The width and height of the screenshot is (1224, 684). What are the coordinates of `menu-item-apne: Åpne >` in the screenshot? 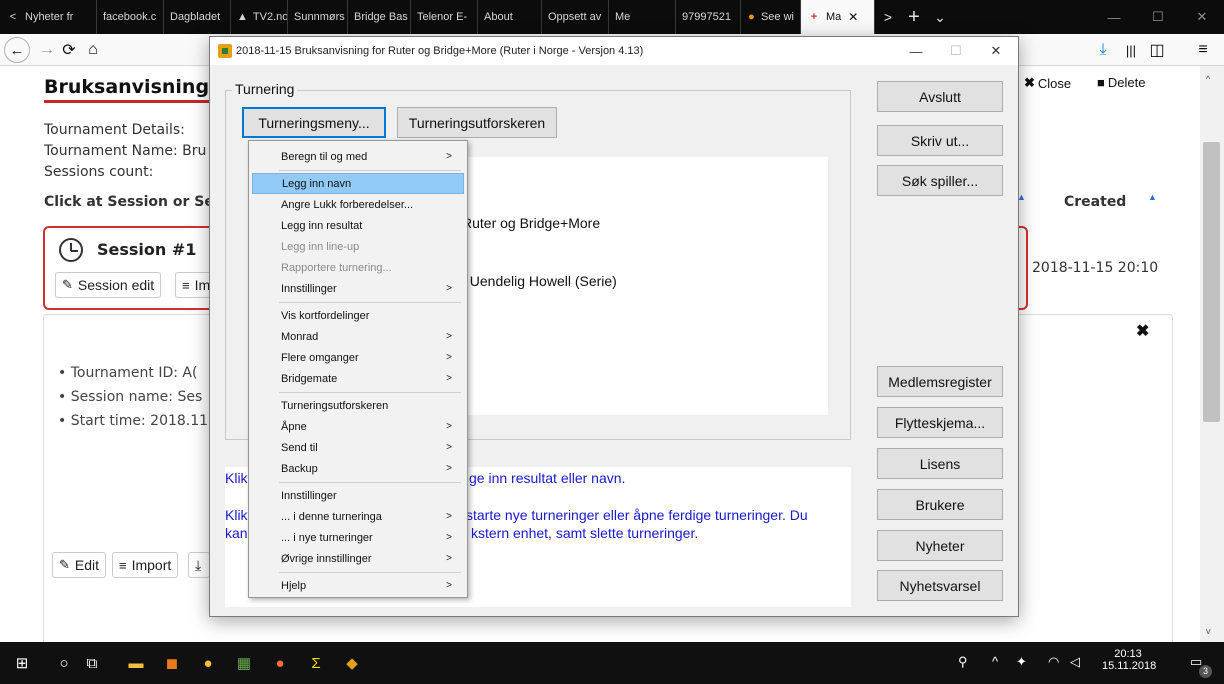 It's located at (358, 426).